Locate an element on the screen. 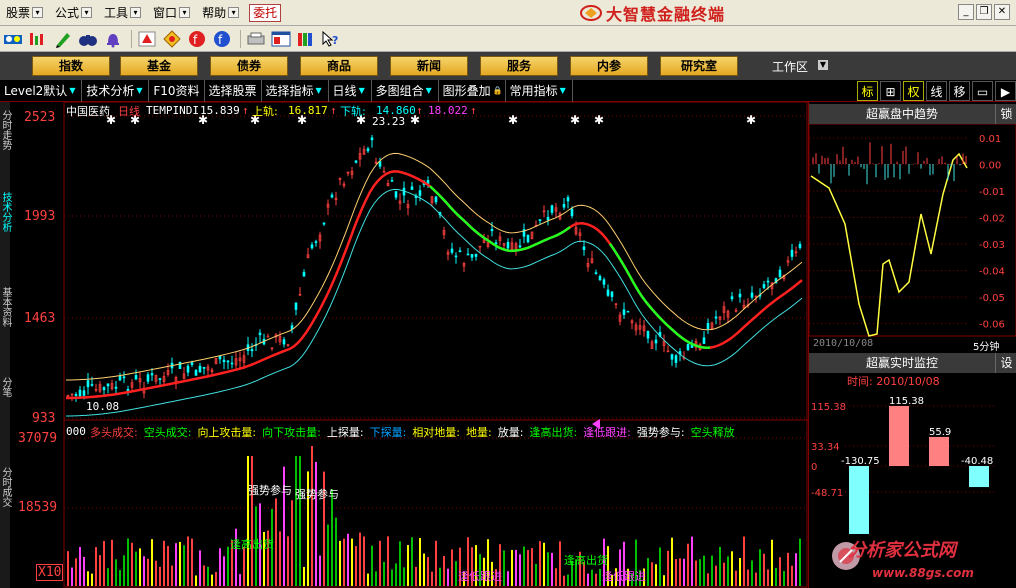  chevron-down-icon: ▼ is located at coordinates (823, 65).